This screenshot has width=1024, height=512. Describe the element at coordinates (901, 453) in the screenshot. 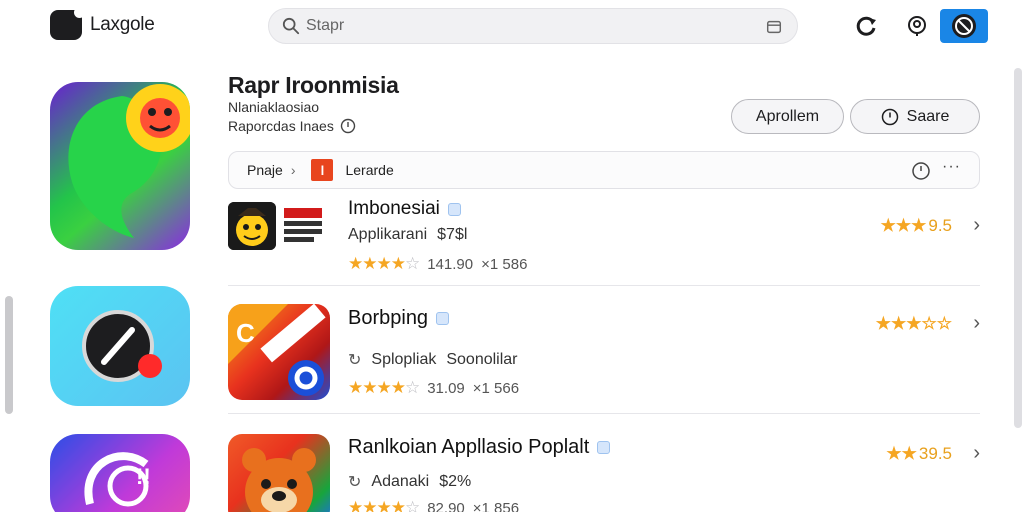

I see `score-stars-icon: ★★` at that location.